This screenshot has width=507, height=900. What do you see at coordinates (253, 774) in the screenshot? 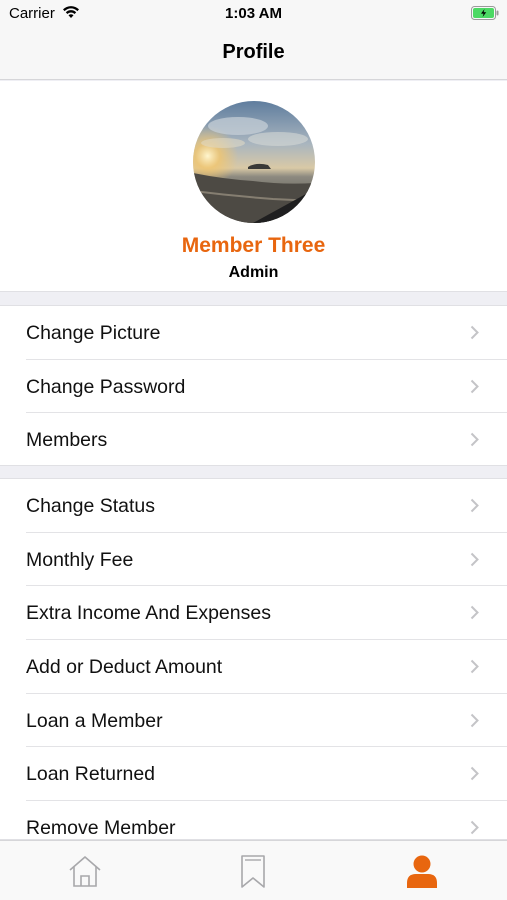
I see `loan-returned-row: Loan Returned` at bounding box center [253, 774].